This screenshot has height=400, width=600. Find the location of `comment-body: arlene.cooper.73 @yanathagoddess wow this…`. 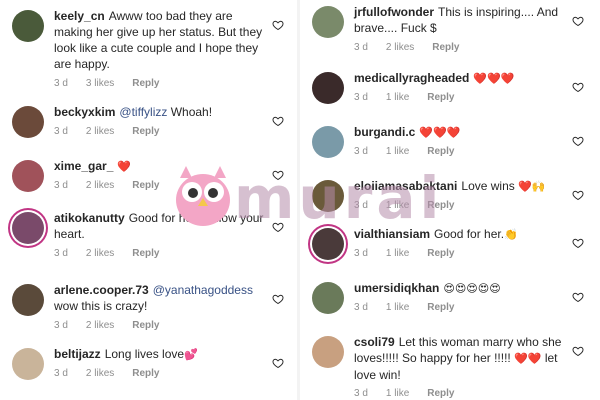

comment-body: arlene.cooper.73 @yanathagoddess wow this… is located at coordinates (163, 298).